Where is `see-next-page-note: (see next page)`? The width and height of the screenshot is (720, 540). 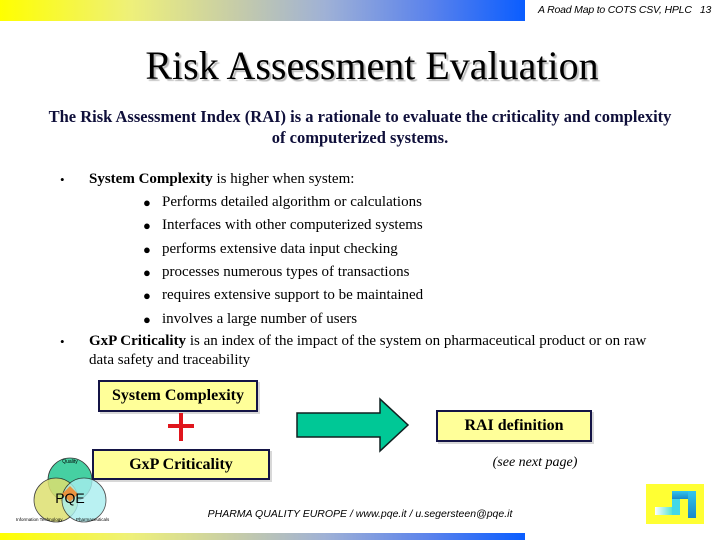
see-next-page-note: (see next page) is located at coordinates (535, 462).